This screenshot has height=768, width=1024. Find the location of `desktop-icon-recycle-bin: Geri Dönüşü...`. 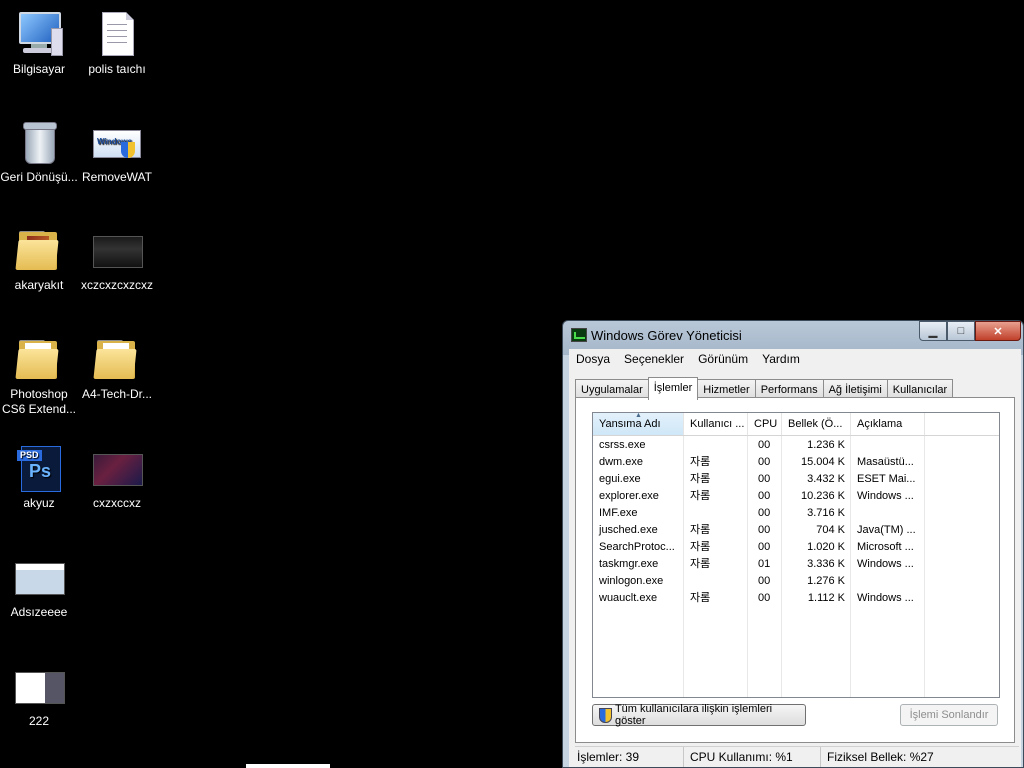

desktop-icon-recycle-bin: Geri Dönüşü... is located at coordinates (39, 151).